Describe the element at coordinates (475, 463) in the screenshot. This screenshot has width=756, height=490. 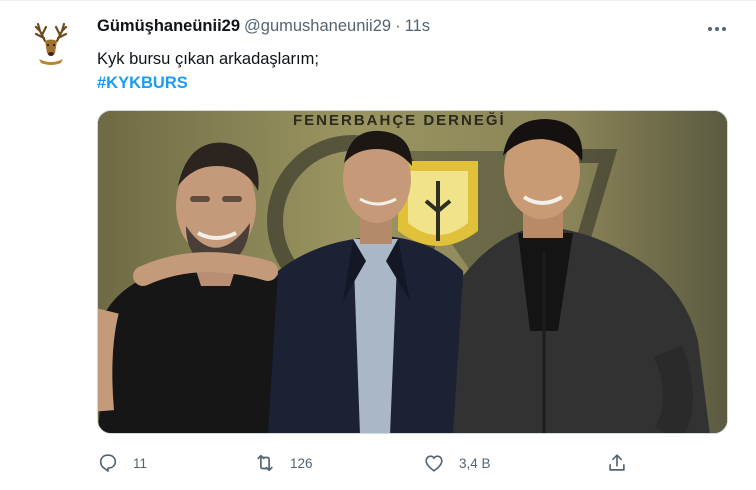
I see `like-count: 3,4 B` at that location.